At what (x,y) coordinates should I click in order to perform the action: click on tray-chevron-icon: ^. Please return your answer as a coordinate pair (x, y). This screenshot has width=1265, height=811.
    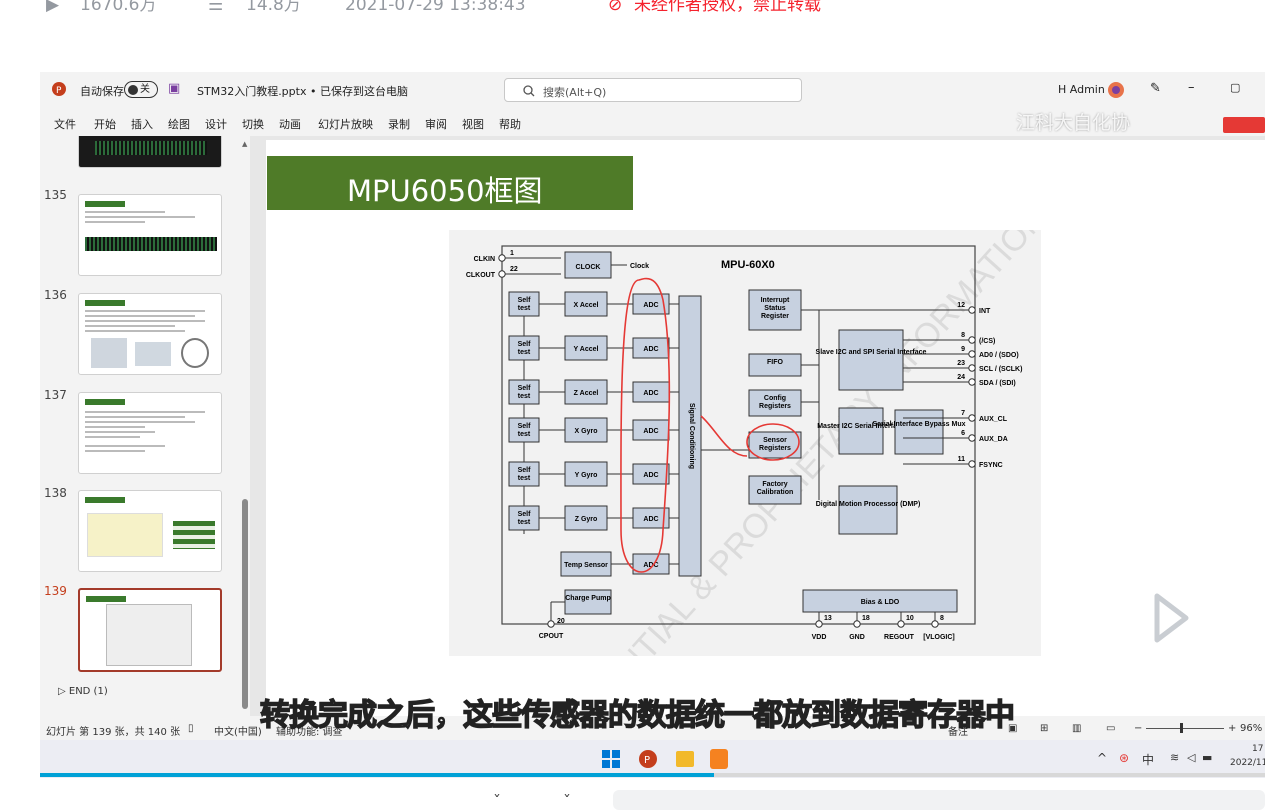
    Looking at the image, I should click on (1102, 758).